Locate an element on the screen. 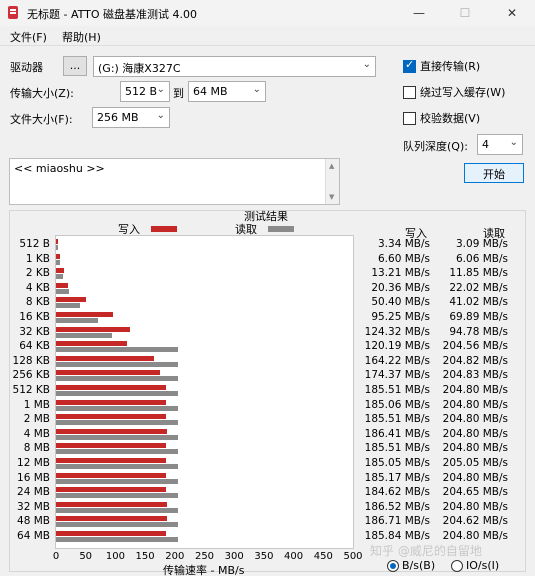 This screenshot has width=535, height=576. y-tick-label: 4 KB is located at coordinates (37, 287).